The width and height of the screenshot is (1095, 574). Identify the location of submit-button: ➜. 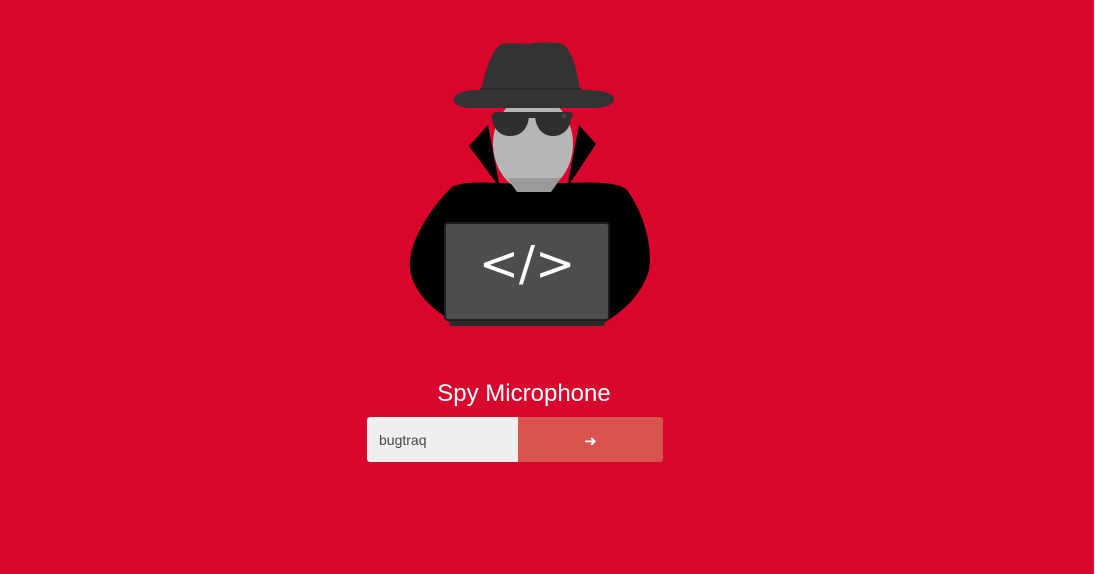
(590, 439).